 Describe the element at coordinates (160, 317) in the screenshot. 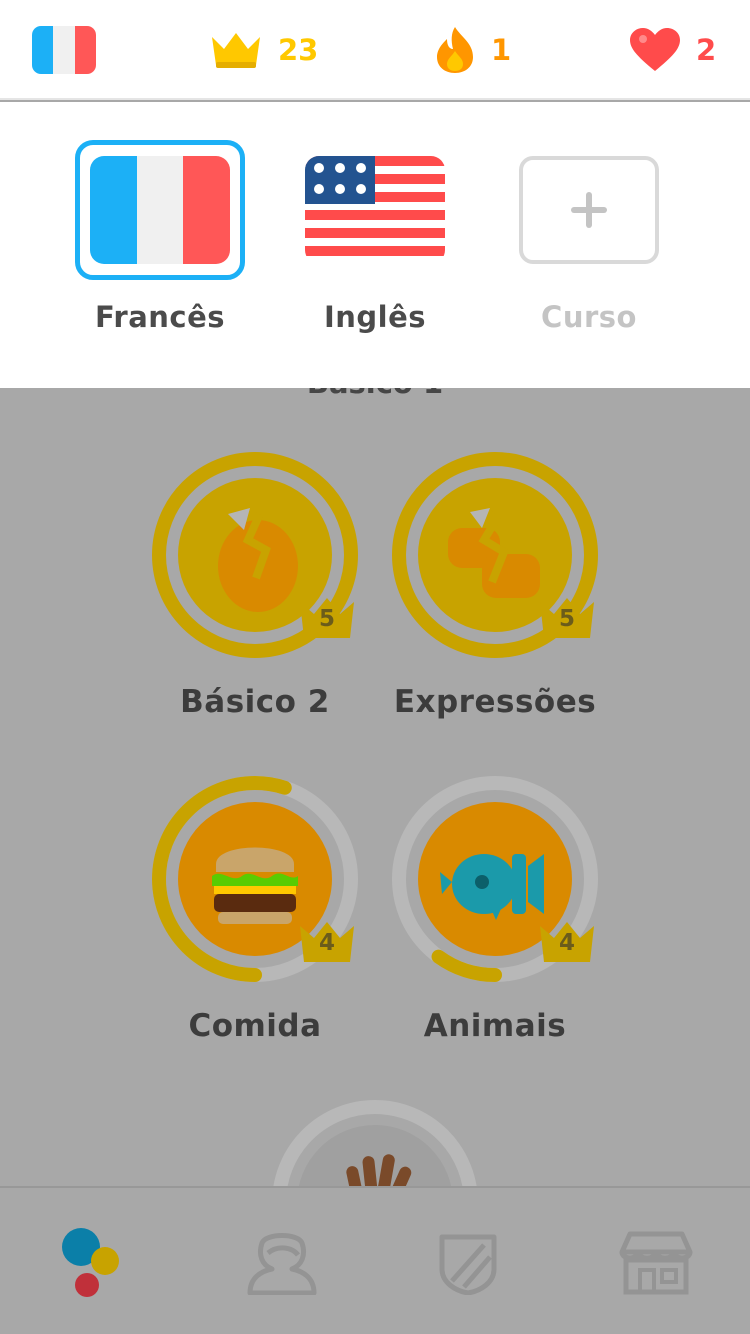

I see `course-label: Francês` at that location.